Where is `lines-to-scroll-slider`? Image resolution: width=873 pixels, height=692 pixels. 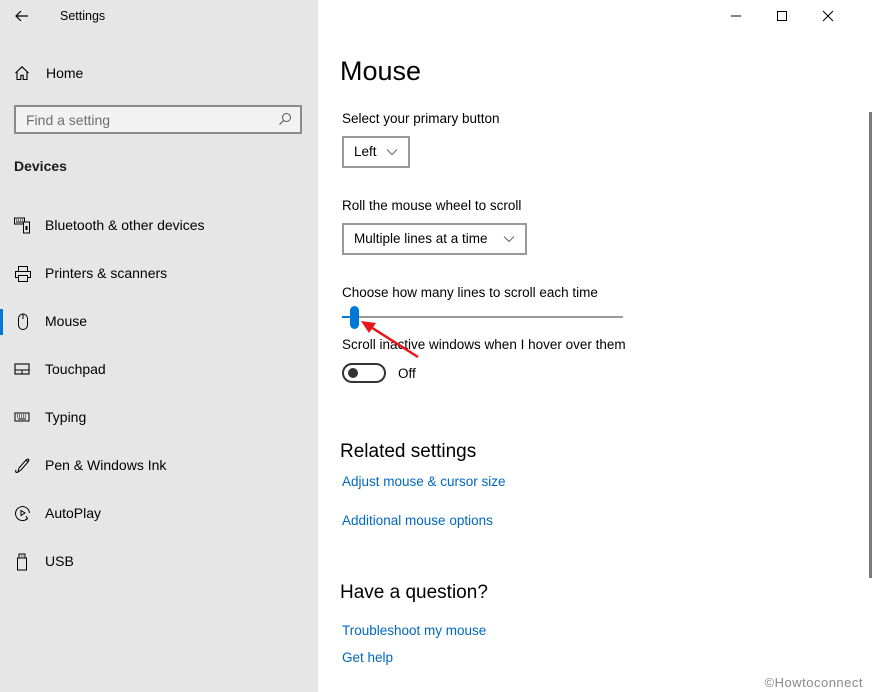 lines-to-scroll-slider is located at coordinates (482, 318).